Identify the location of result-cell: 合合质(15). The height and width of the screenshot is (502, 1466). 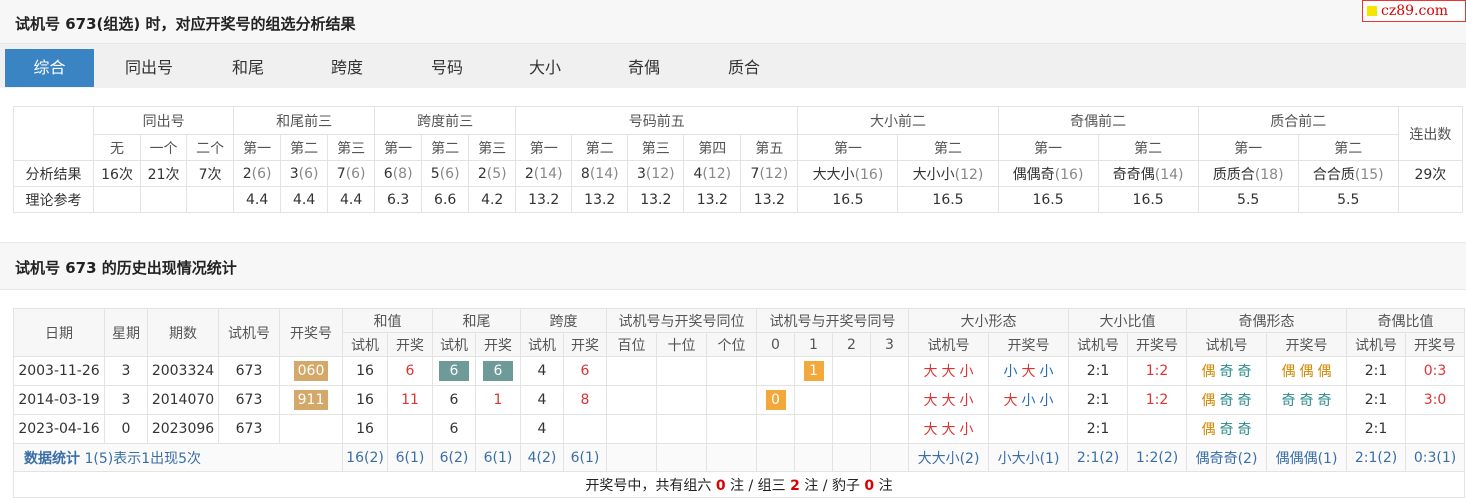
(1348, 173).